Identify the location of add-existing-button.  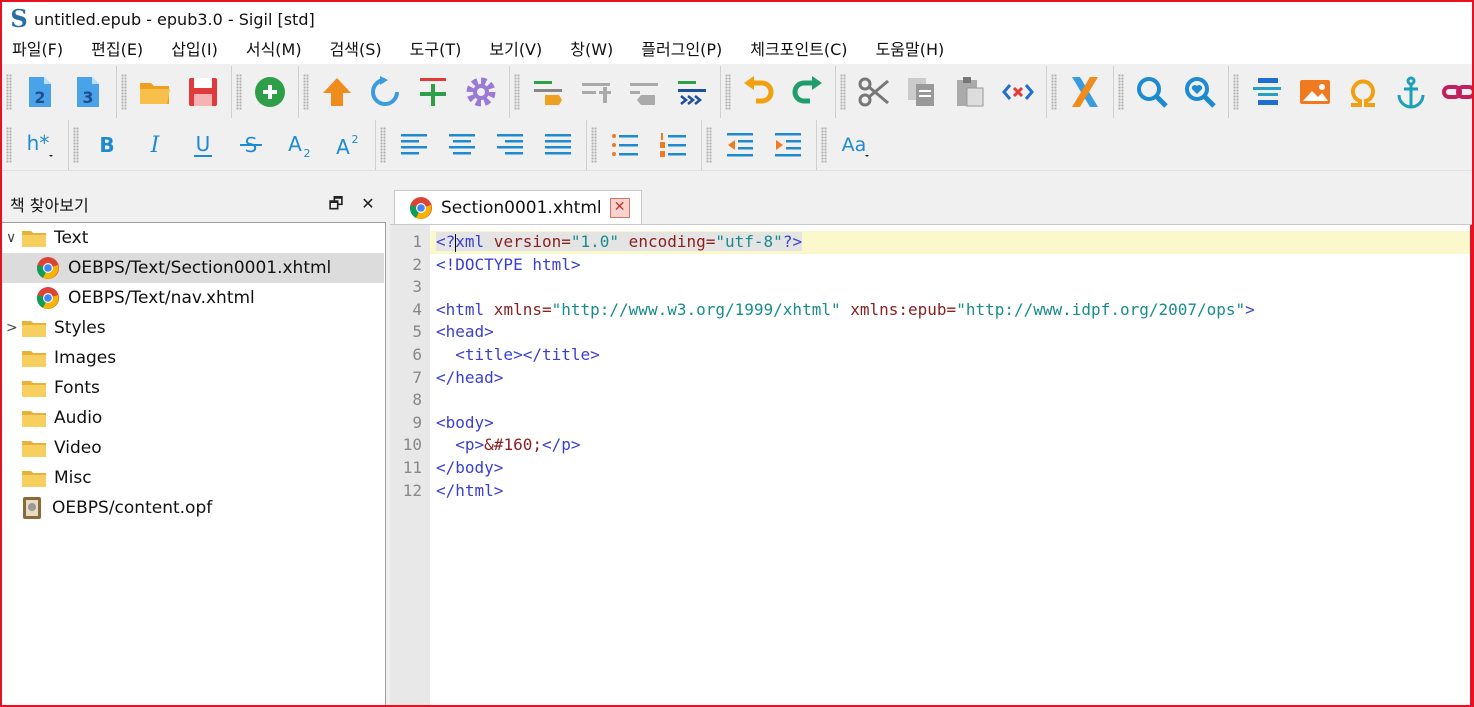
(433, 92).